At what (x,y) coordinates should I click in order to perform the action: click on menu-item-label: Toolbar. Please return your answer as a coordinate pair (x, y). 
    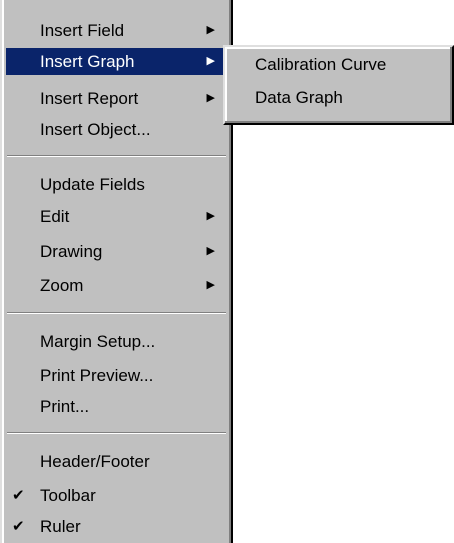
    Looking at the image, I should click on (68, 495).